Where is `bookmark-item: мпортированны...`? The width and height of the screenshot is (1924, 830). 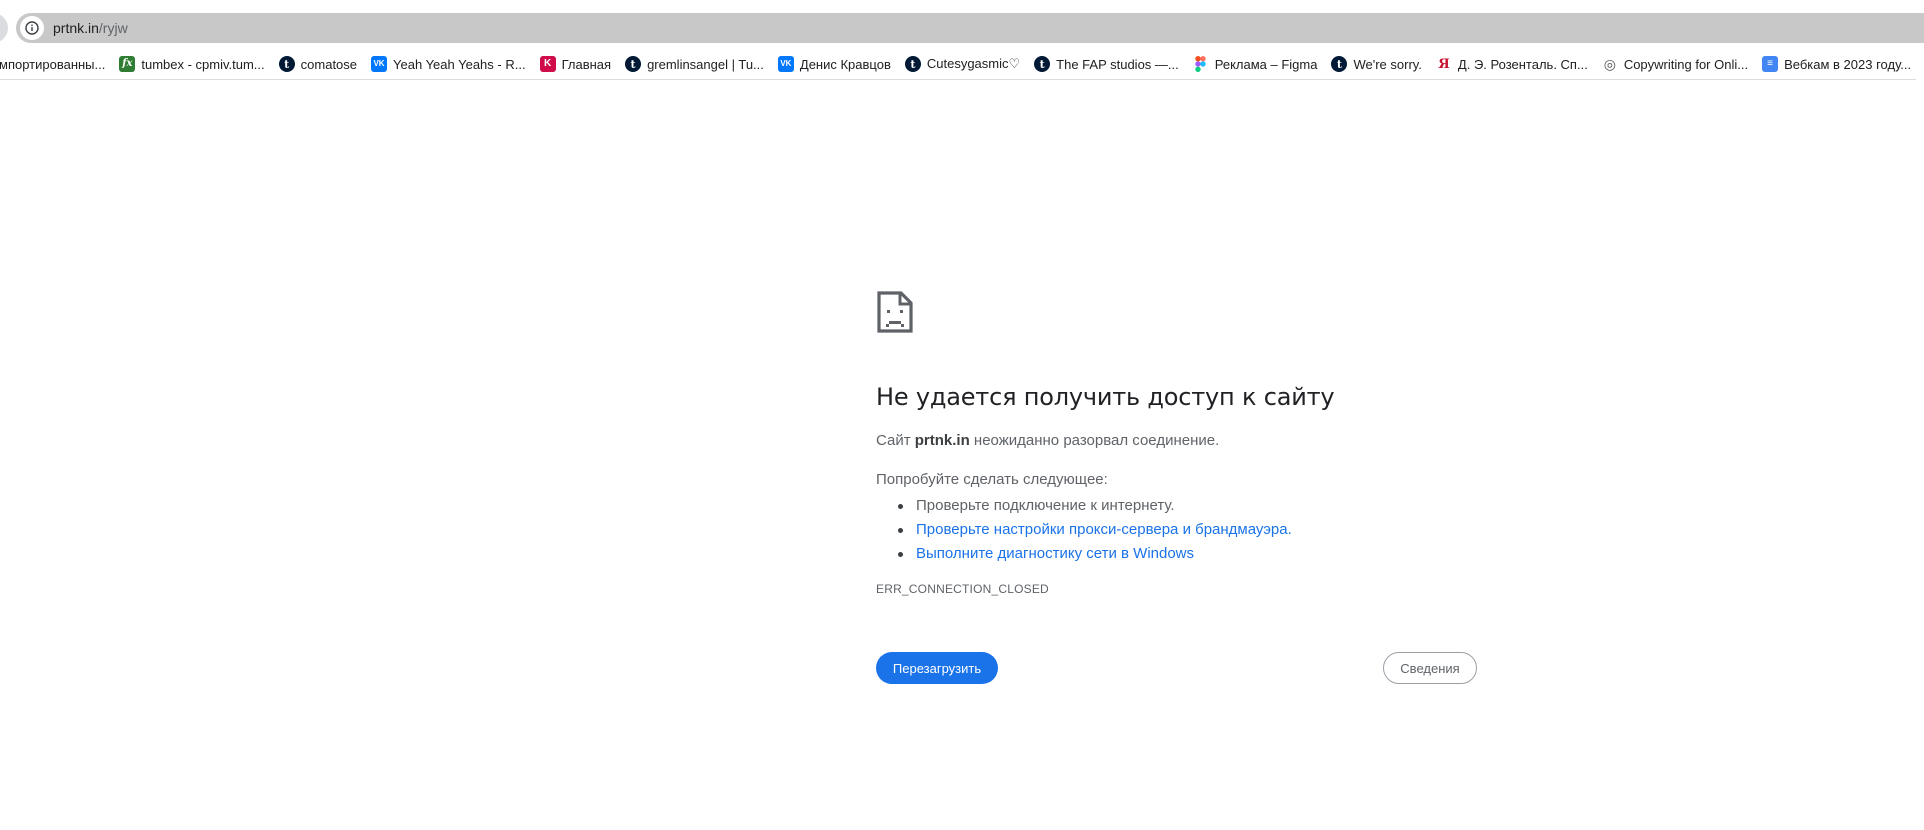
bookmark-item: мпортированны... is located at coordinates (56, 64).